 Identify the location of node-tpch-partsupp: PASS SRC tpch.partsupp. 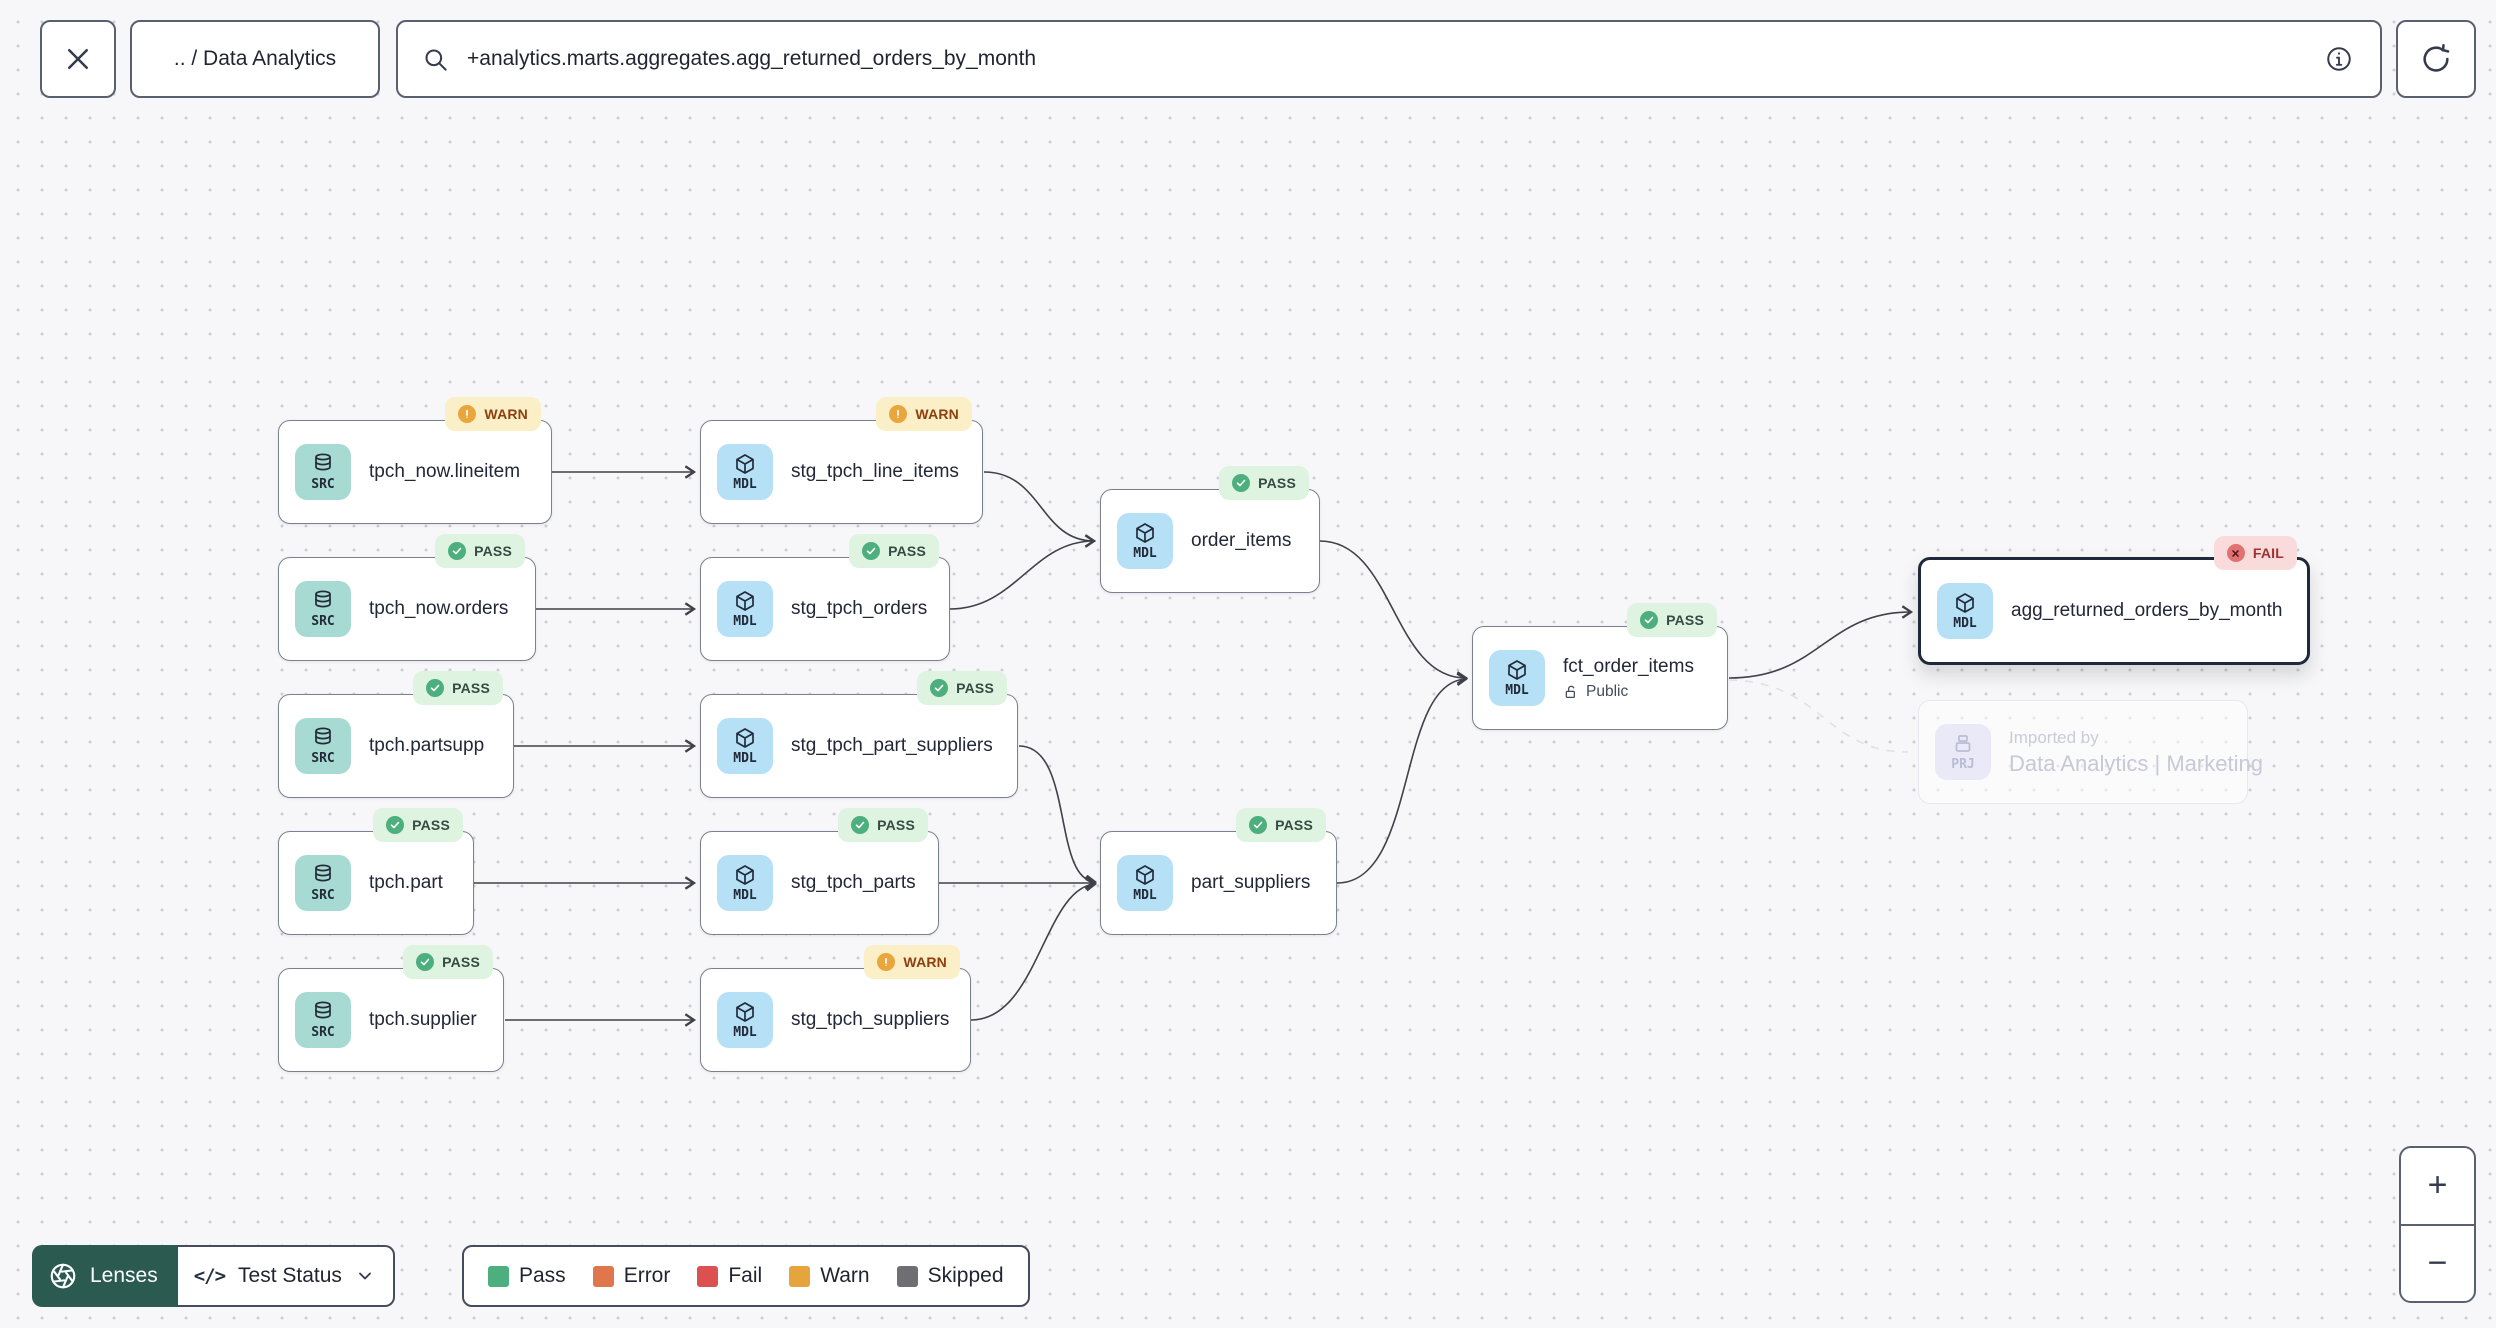
(396, 734).